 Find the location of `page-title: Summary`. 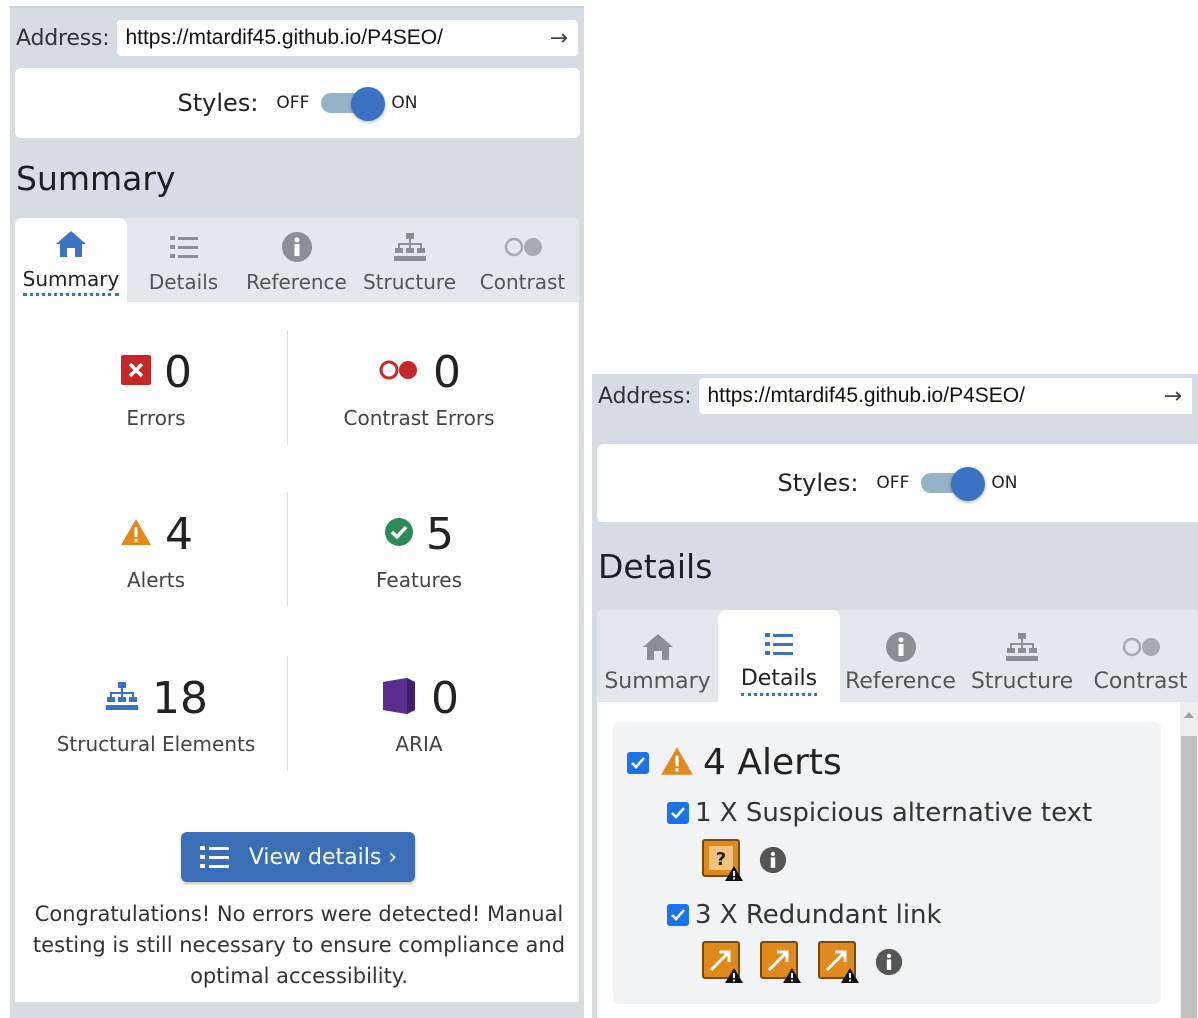

page-title: Summary is located at coordinates (96, 178).